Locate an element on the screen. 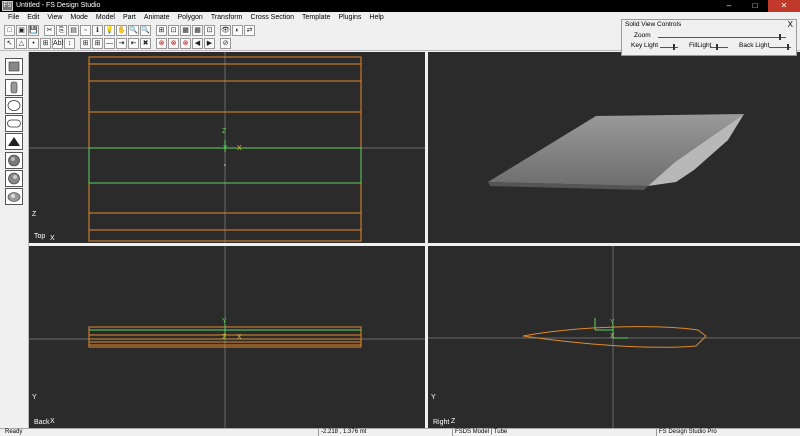  origin-z-label: Z is located at coordinates (224, 131).